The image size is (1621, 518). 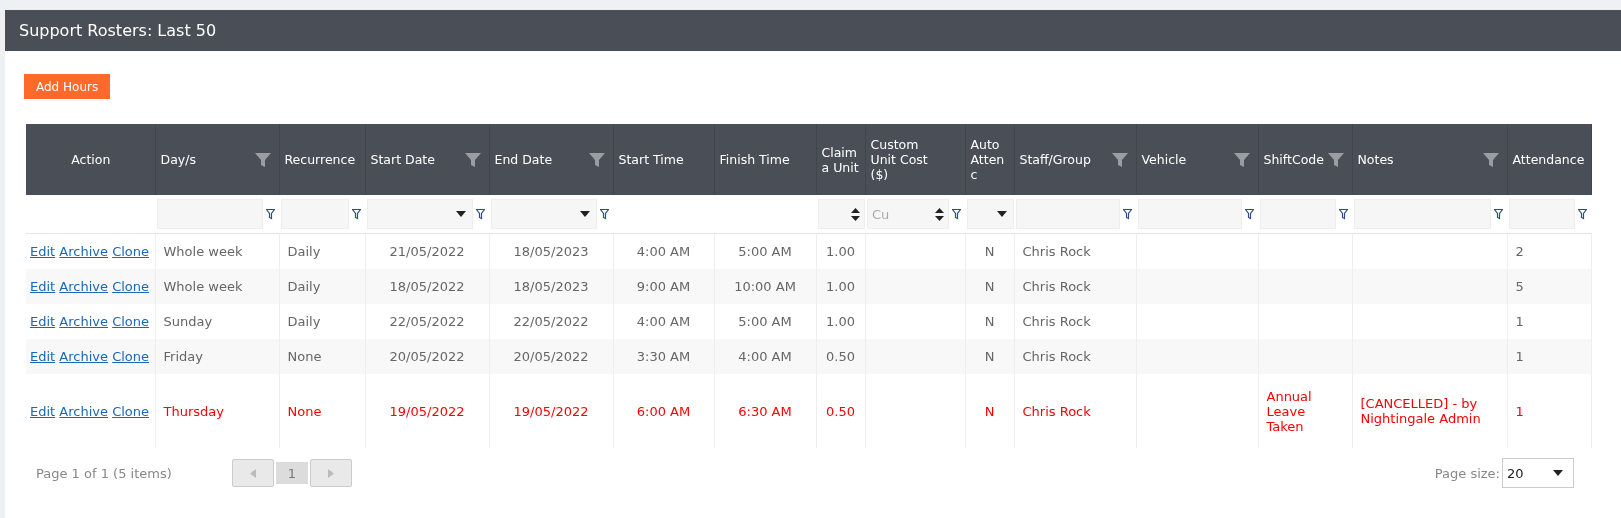 I want to click on column-header: Action, so click(x=91, y=159).